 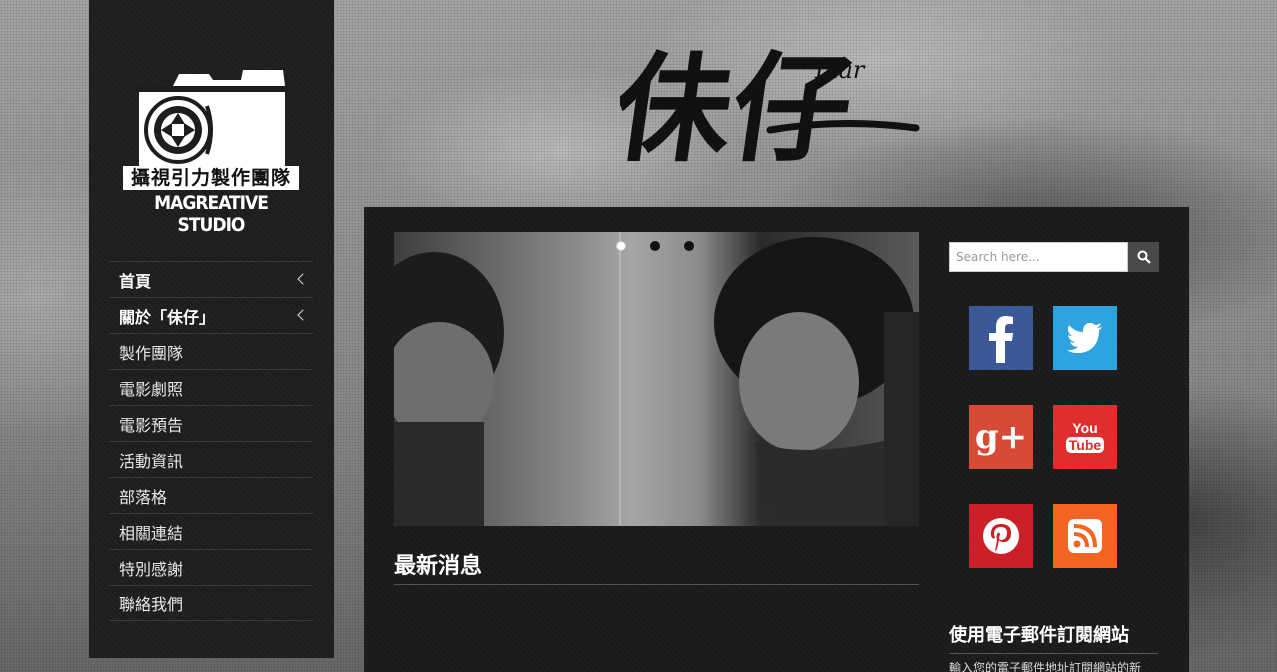 I want to click on nav-item-trailer: 電影預告, so click(x=211, y=423).